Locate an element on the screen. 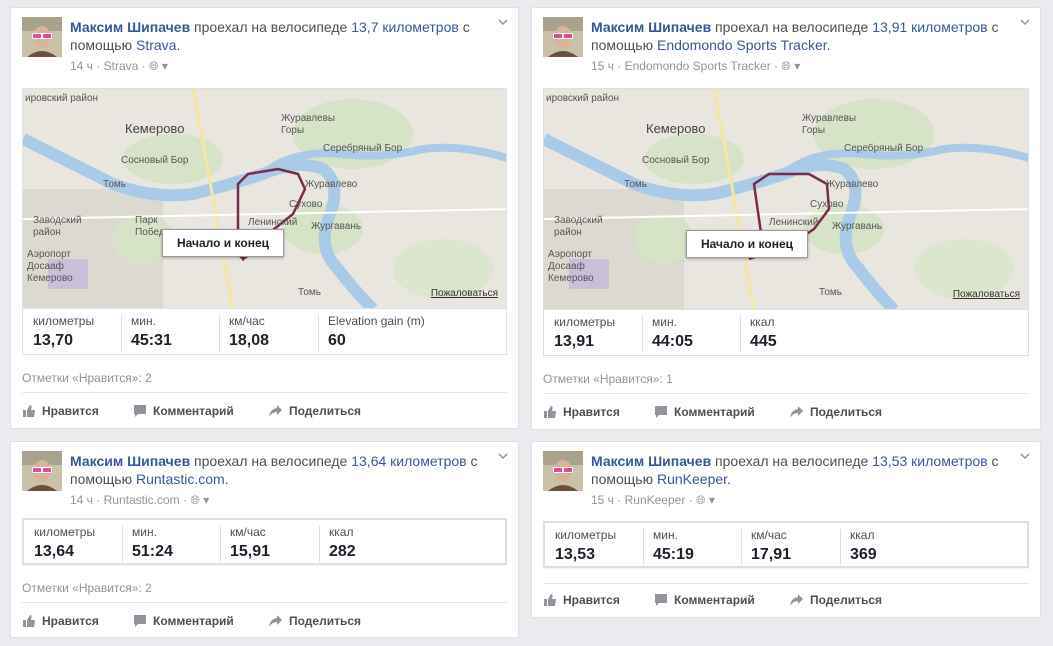 The width and height of the screenshot is (1053, 646). map-label: Ленинский is located at coordinates (273, 222).